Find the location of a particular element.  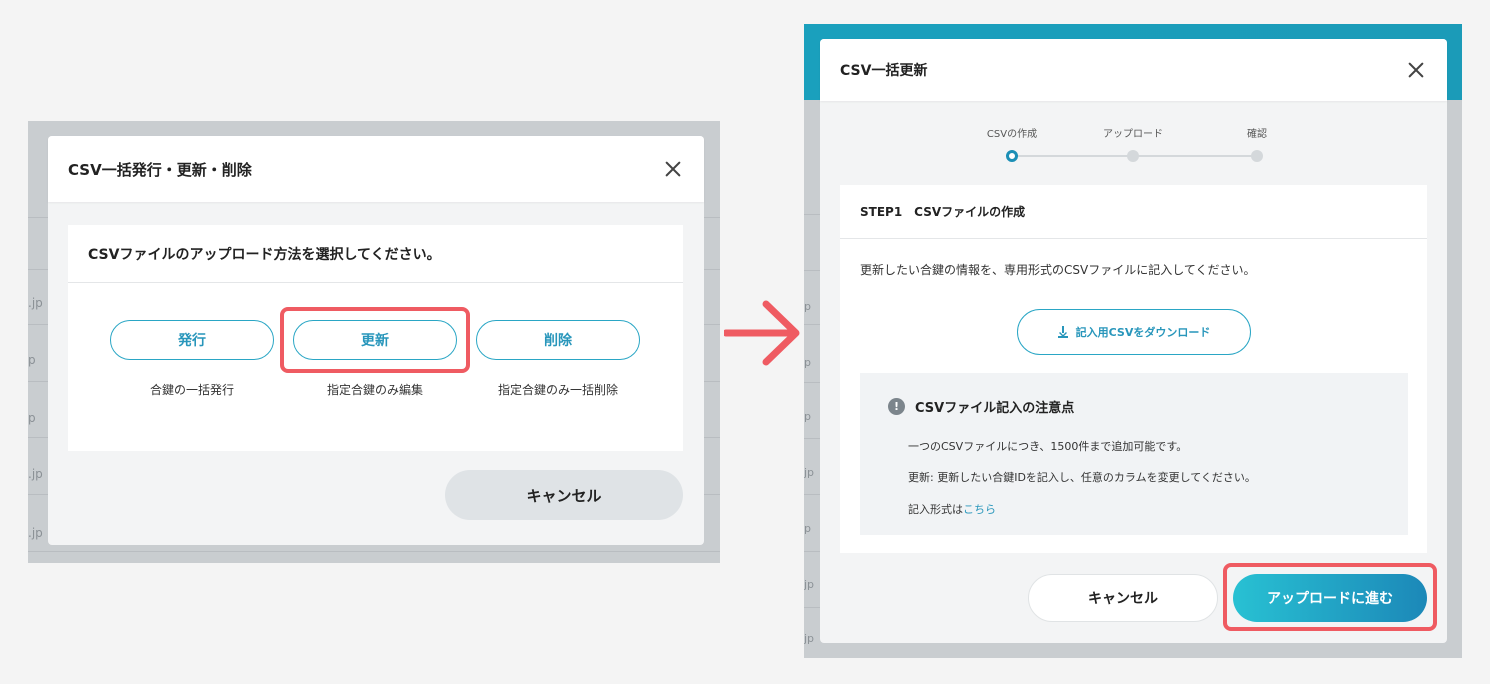

download-csv-button: 記入用CSVをダウンロード is located at coordinates (1134, 332).